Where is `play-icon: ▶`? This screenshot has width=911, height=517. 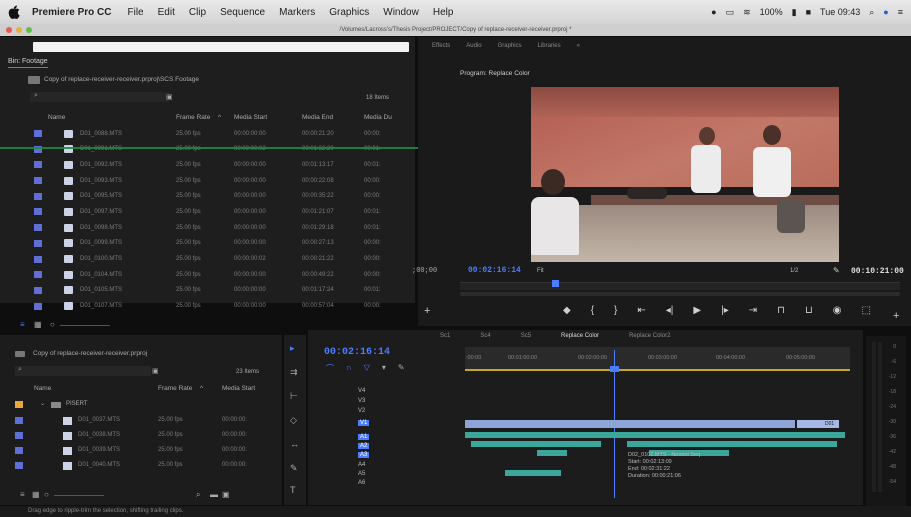
play-icon: ▶ is located at coordinates (697, 310).